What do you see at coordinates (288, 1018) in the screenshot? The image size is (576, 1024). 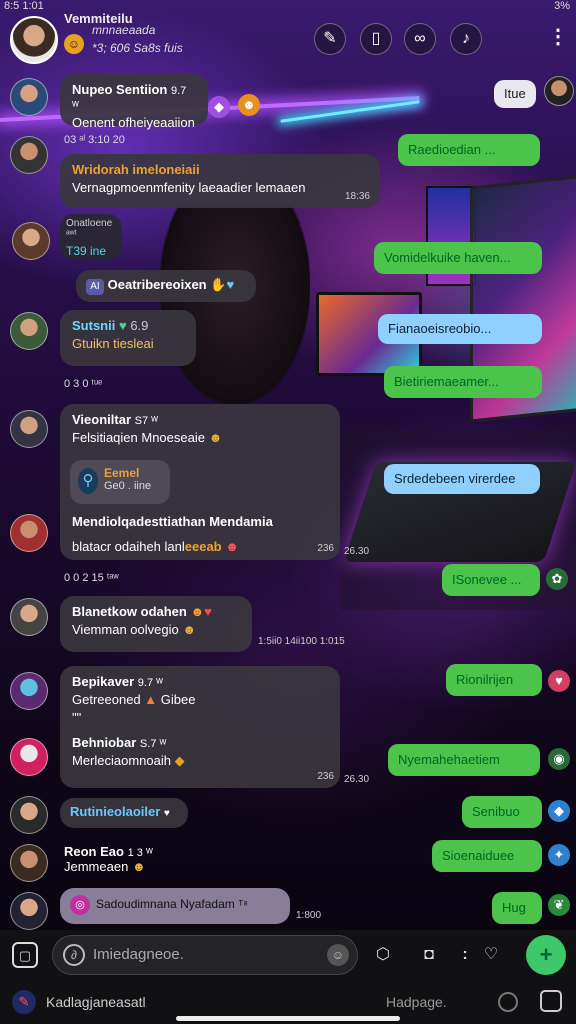 I see `home-indicator` at bounding box center [288, 1018].